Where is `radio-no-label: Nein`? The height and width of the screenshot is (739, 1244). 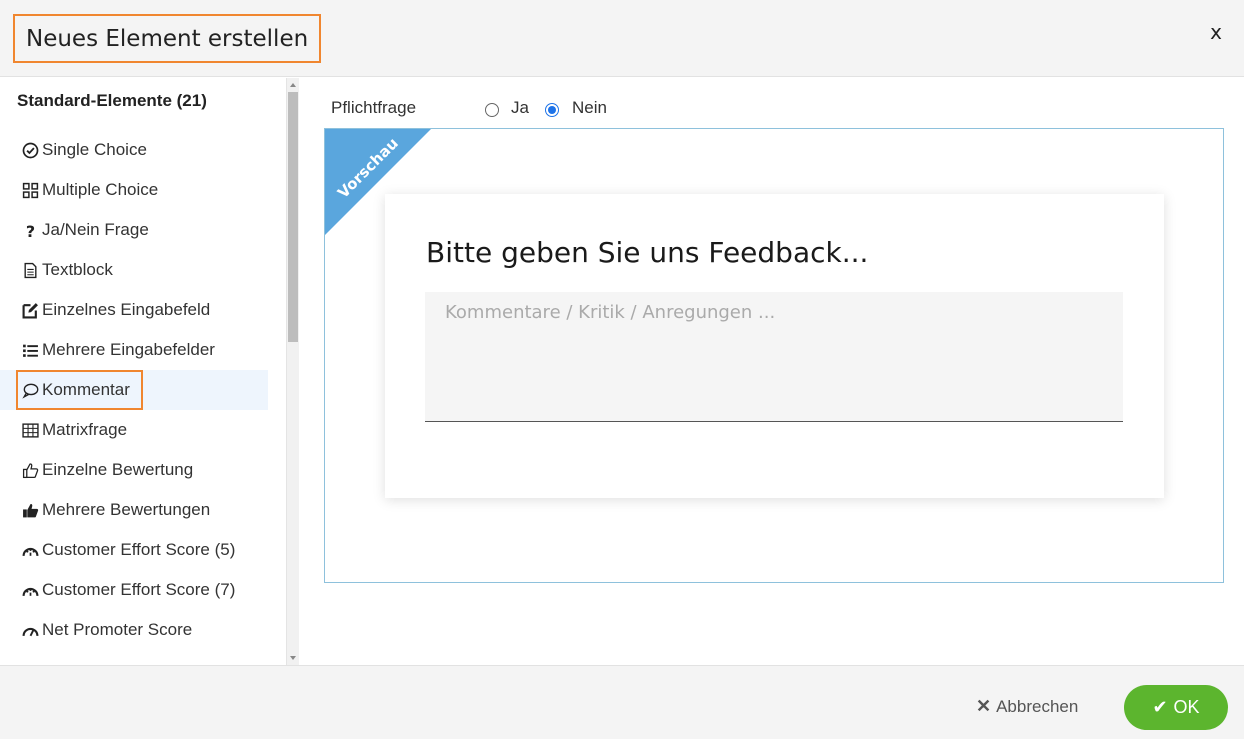
radio-no-label: Nein is located at coordinates (589, 108).